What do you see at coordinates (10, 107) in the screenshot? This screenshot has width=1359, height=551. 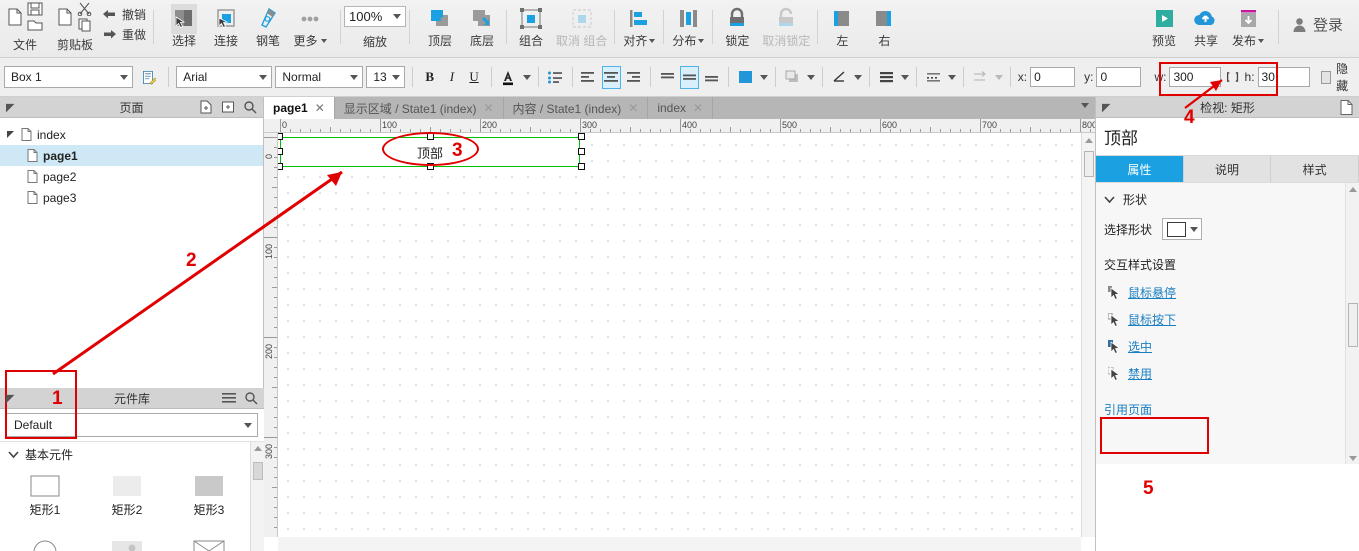 I see `collapse-arrow-icon: ◤` at bounding box center [10, 107].